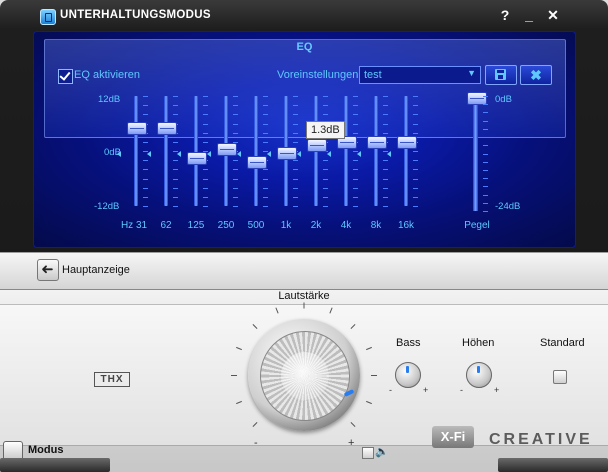 This screenshot has height=472, width=608. I want to click on help-button: ?, so click(505, 15).